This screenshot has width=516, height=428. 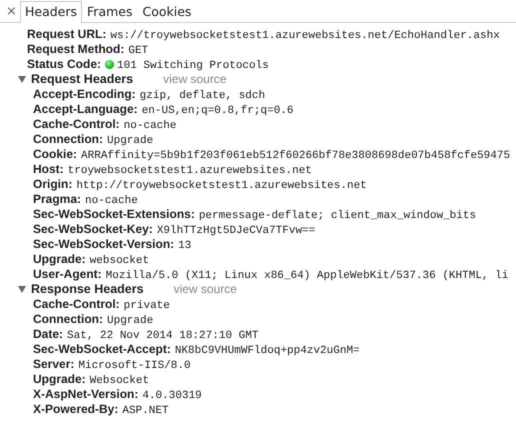 I want to click on header-value: gzip, deflate, sdch, so click(x=203, y=96).